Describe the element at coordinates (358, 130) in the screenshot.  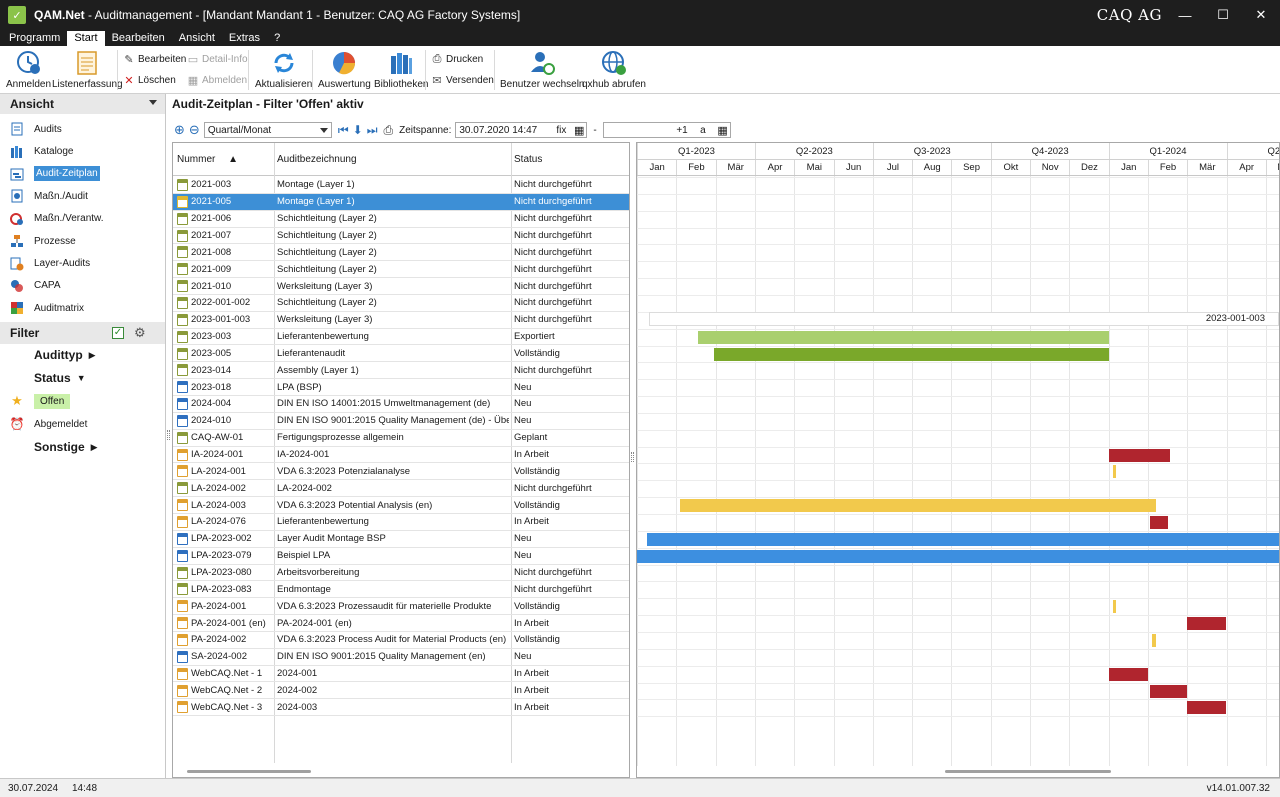
I see `today-icon: ⬇` at that location.